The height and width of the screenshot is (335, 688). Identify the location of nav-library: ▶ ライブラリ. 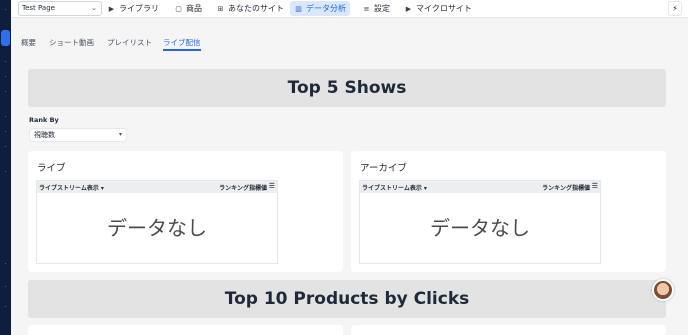
(133, 8).